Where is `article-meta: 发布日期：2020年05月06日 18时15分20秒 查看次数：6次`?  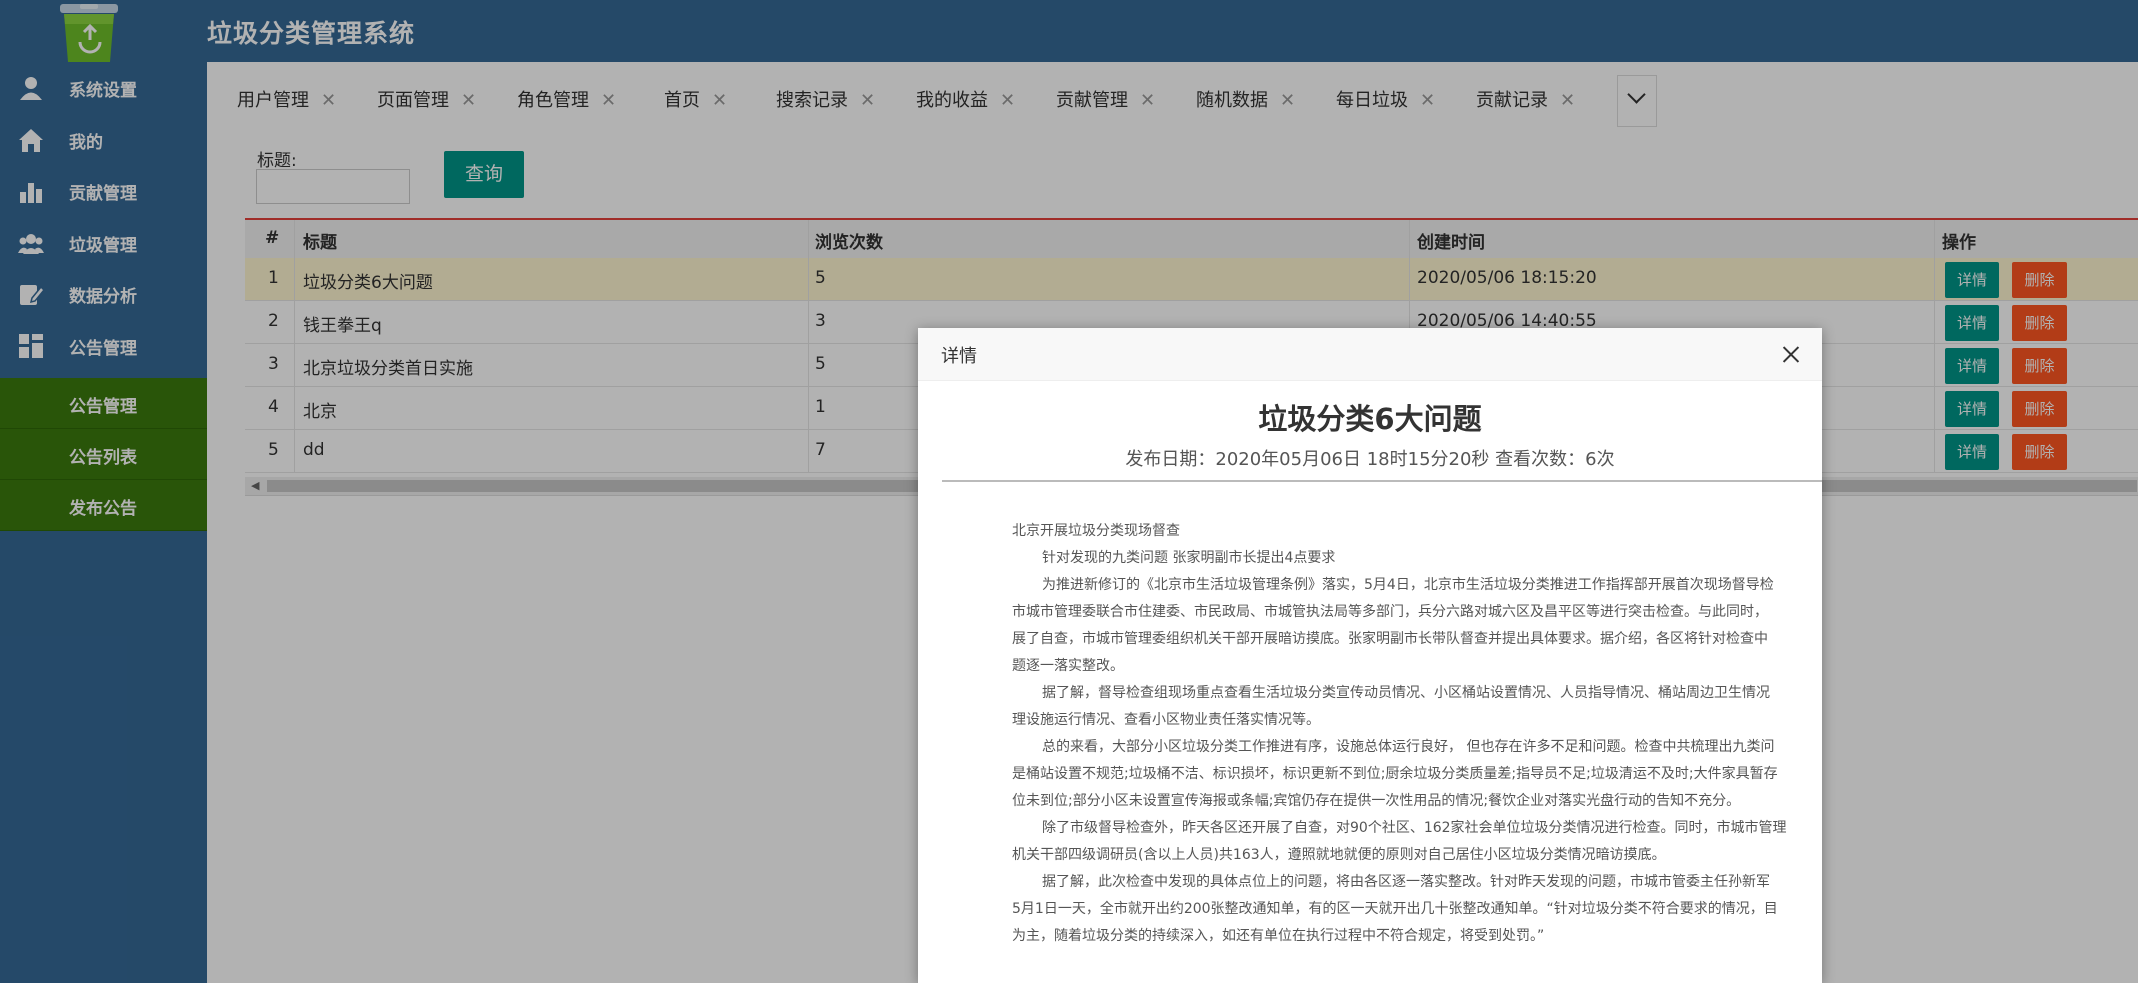 article-meta: 发布日期：2020年05月06日 18时15分20秒 查看次数：6次 is located at coordinates (1370, 459).